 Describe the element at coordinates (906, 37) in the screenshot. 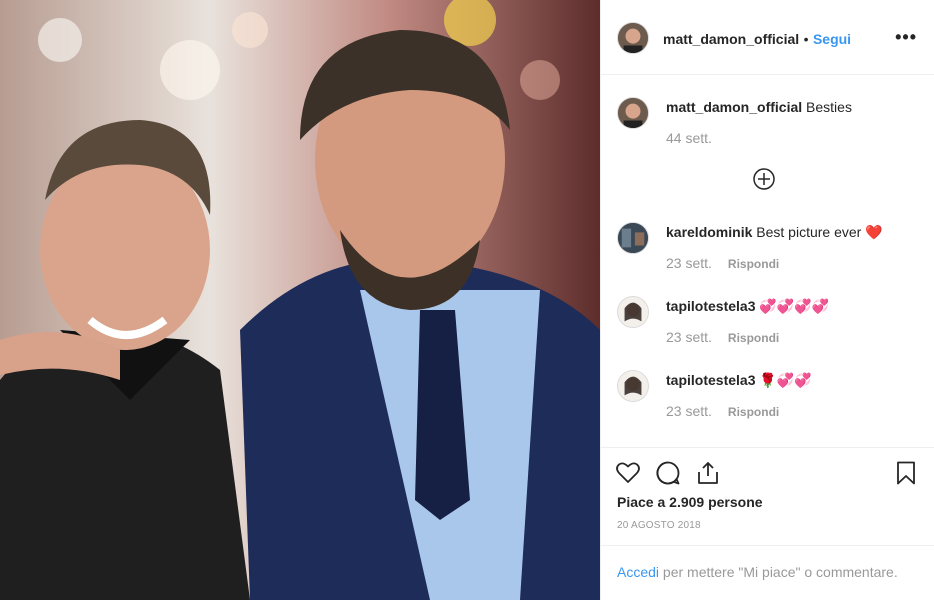

I see `more-options-icon: •••` at that location.